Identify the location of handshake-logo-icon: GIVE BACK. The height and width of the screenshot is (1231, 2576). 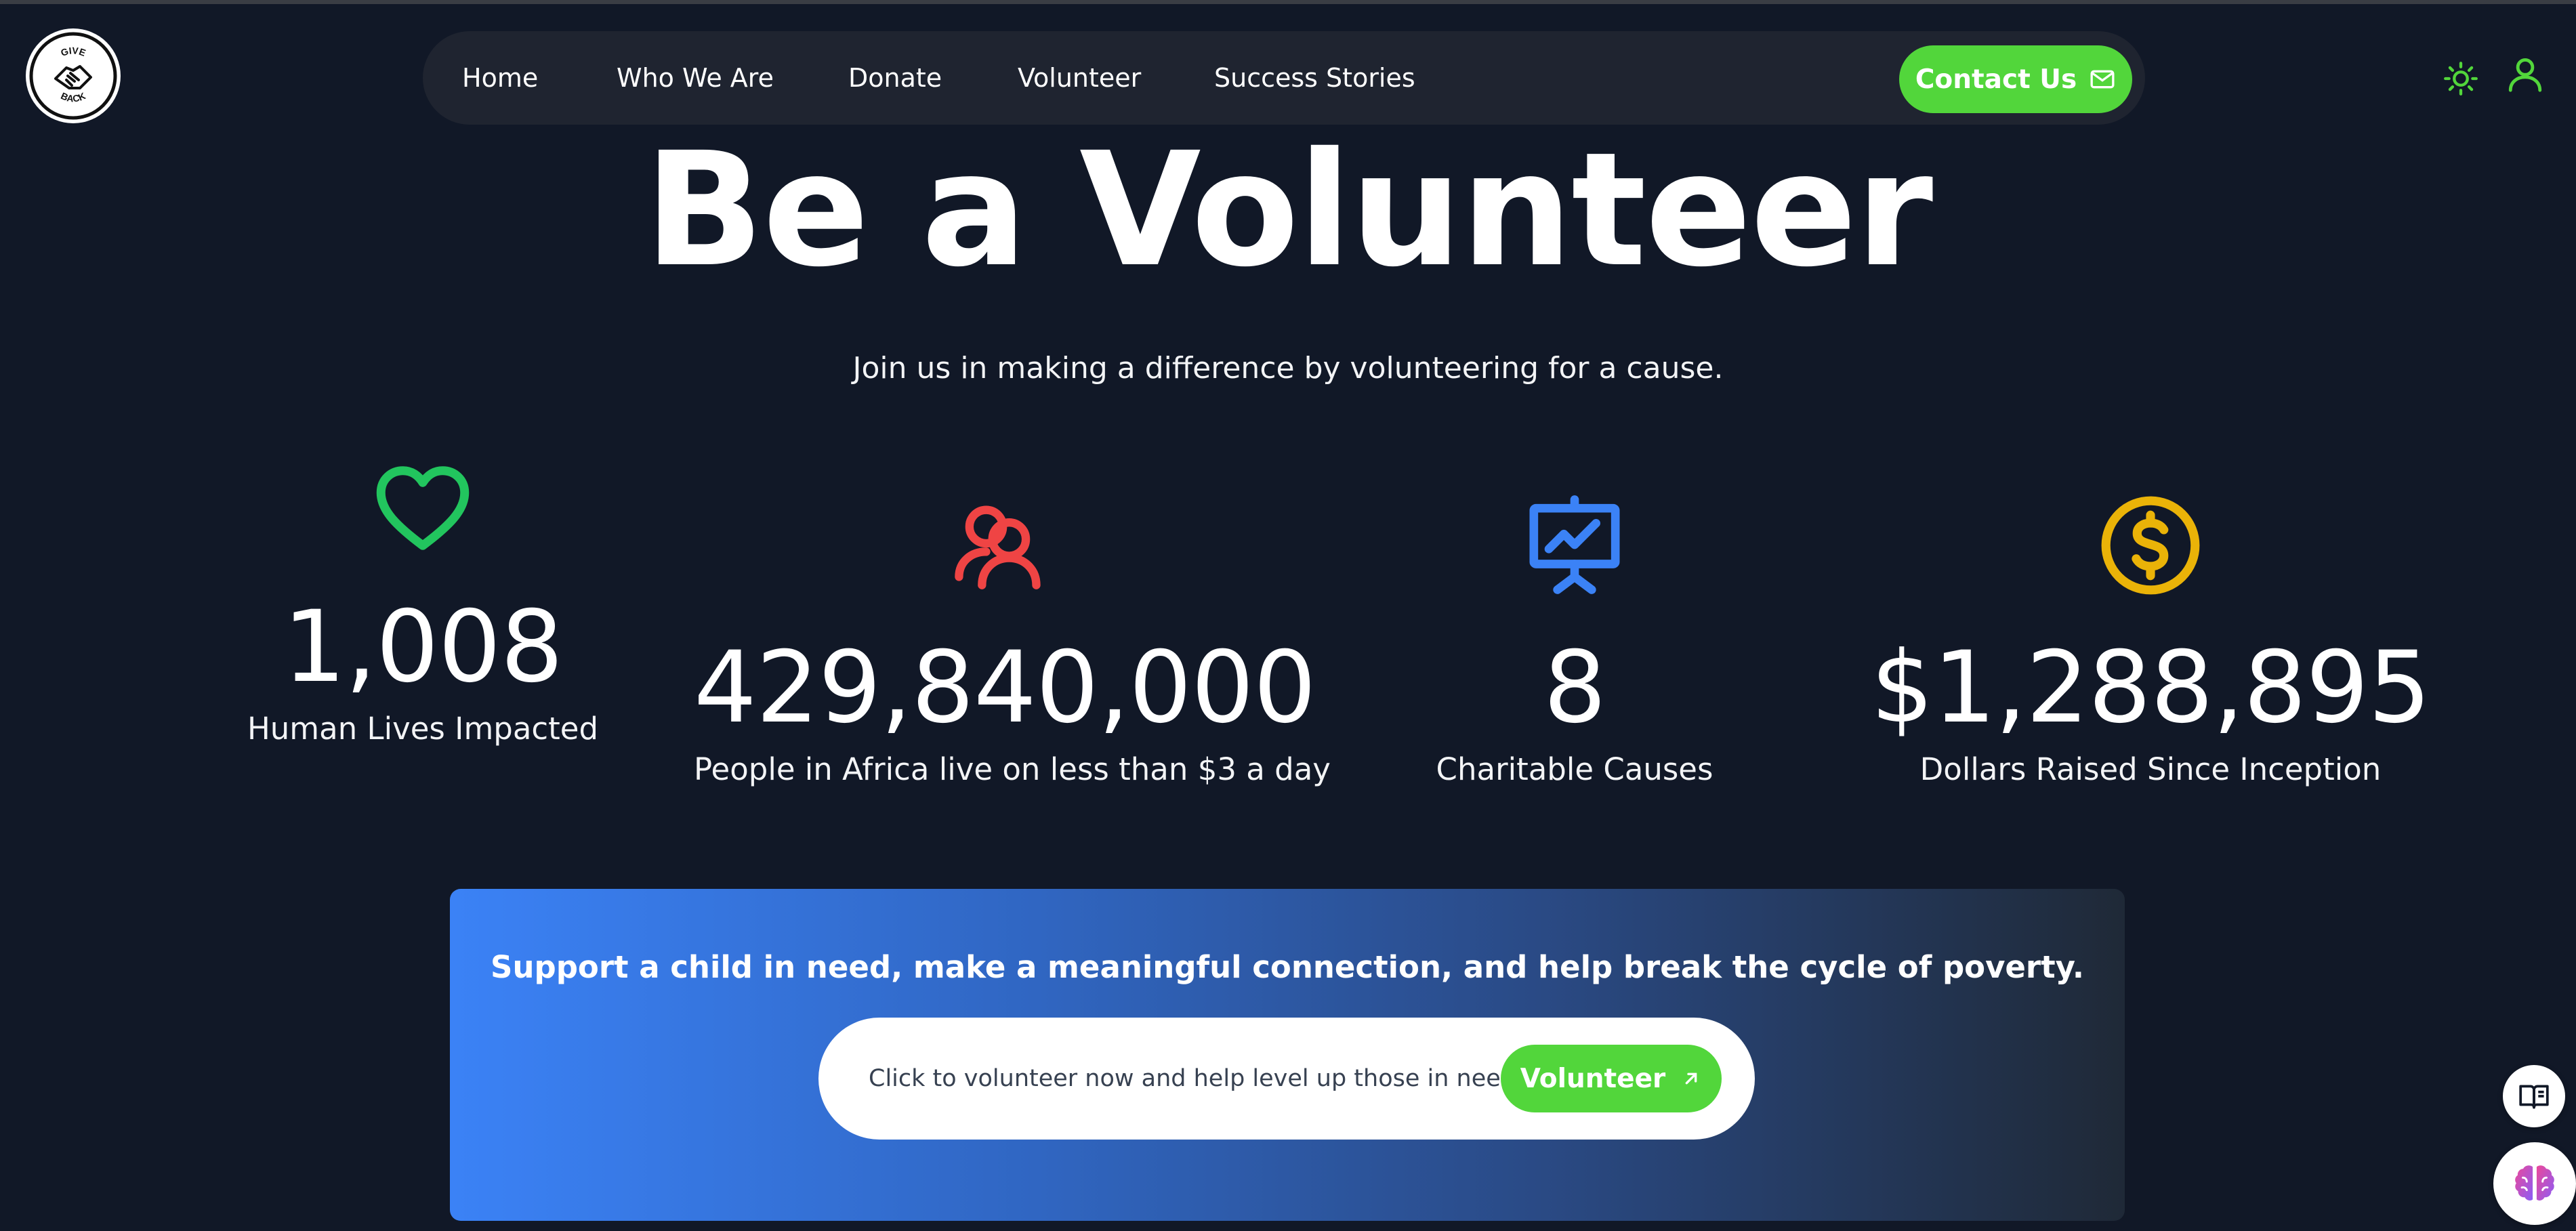
(73, 76).